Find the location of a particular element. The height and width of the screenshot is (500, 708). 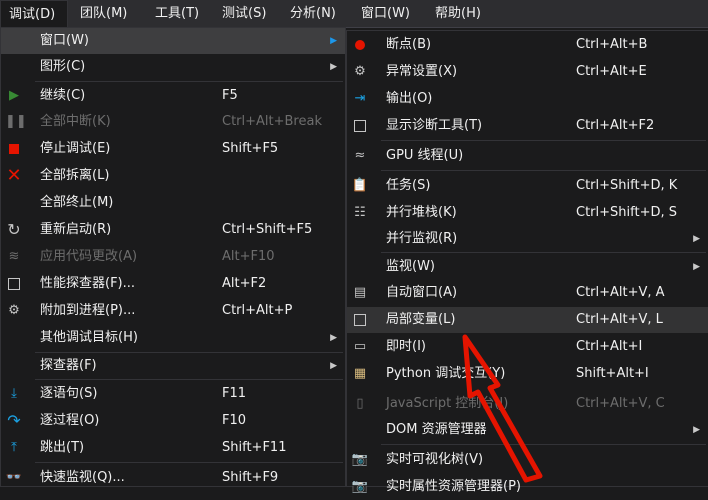

pause-icon: ❚❚ is located at coordinates (16, 121).